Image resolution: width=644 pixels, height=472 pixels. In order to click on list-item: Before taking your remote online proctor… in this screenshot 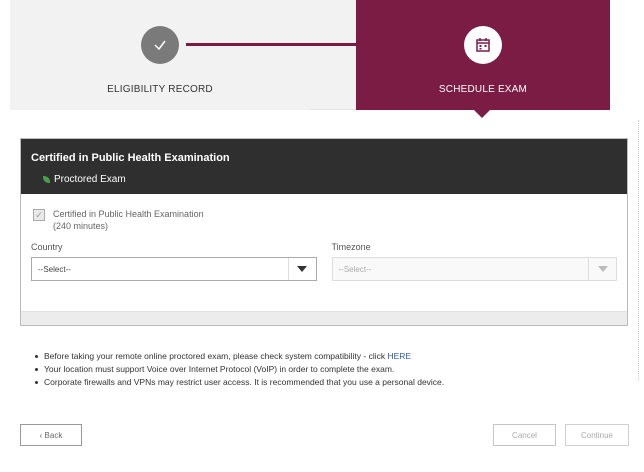, I will do `click(239, 356)`.